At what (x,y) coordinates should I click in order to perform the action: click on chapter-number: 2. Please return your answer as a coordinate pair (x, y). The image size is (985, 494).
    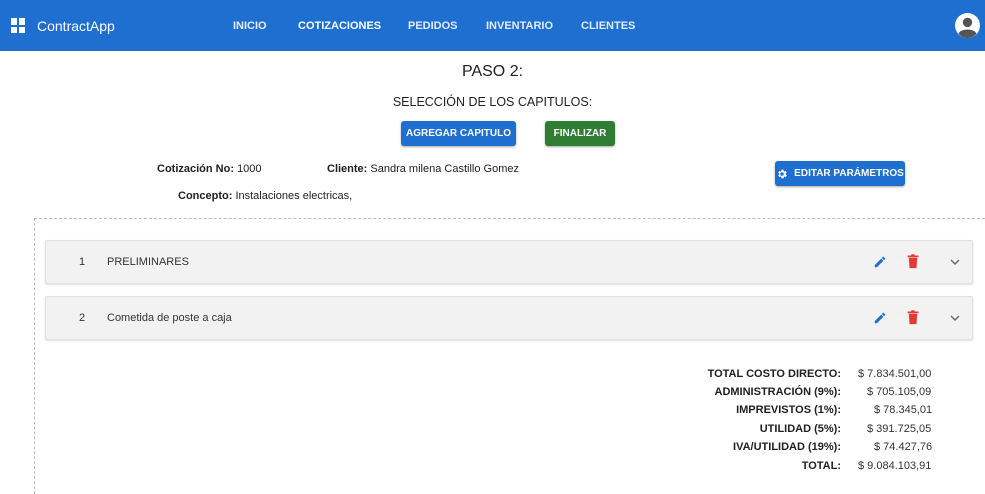
    Looking at the image, I should click on (82, 318).